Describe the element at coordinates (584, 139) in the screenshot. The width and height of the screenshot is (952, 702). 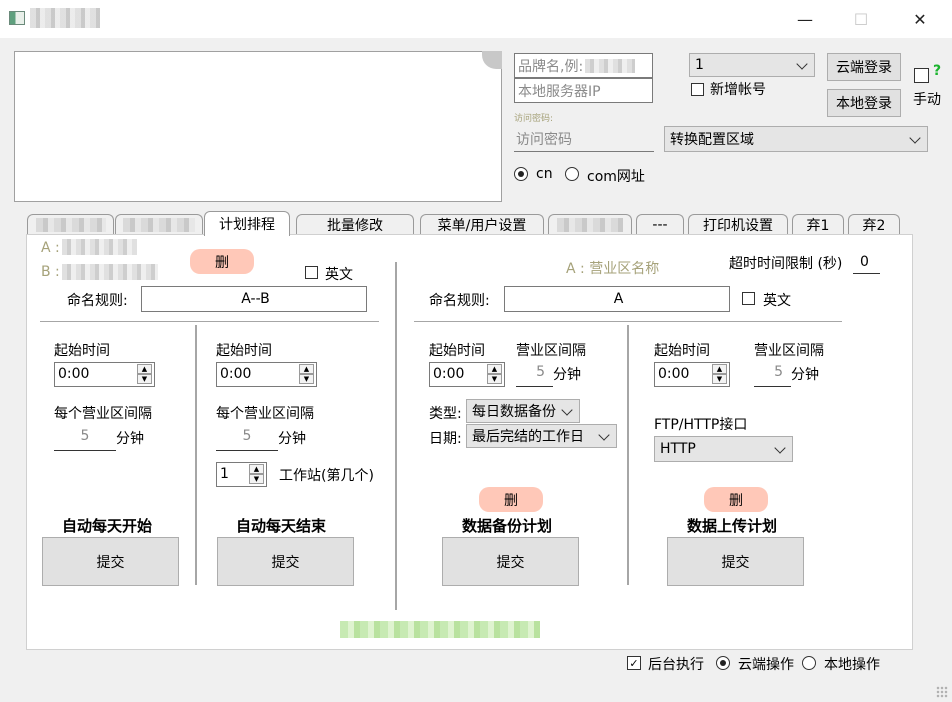
I see `access-password-input: 访问密码` at that location.